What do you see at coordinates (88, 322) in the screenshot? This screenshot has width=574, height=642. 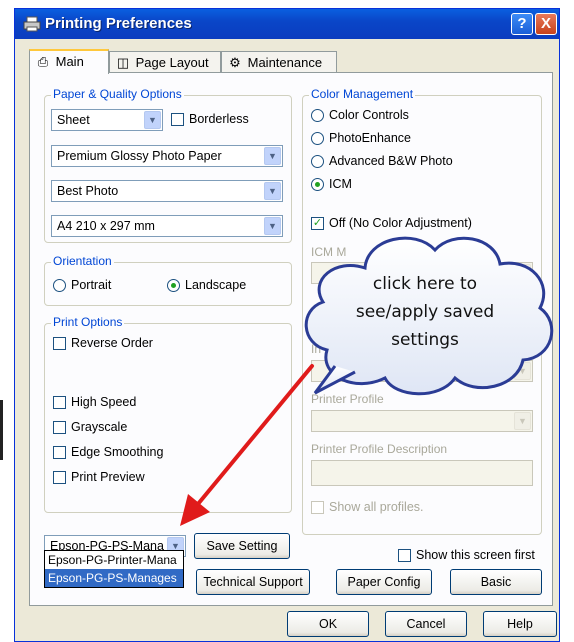 I see `print-options-title: Print Options` at bounding box center [88, 322].